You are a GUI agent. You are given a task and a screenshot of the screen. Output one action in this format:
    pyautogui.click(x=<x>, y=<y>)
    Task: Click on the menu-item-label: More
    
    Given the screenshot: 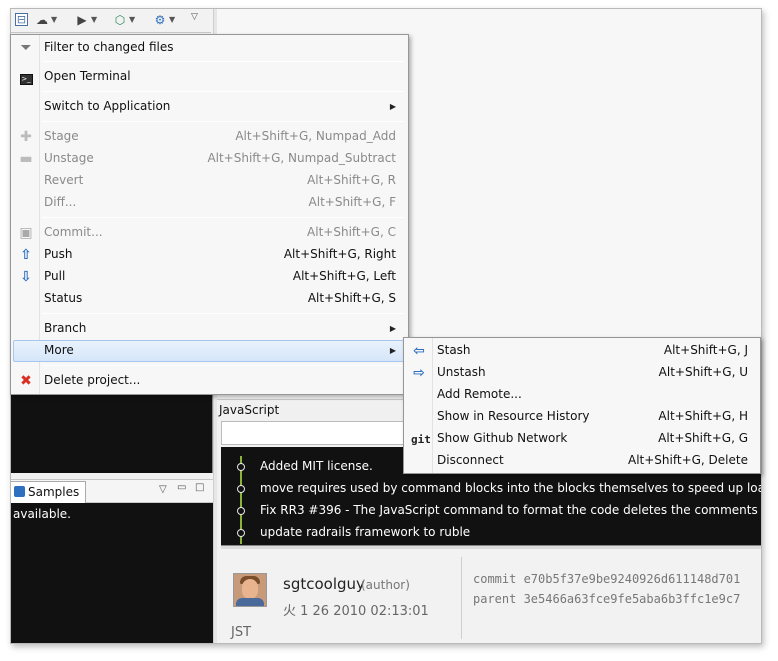 What is the action you would take?
    pyautogui.click(x=59, y=350)
    